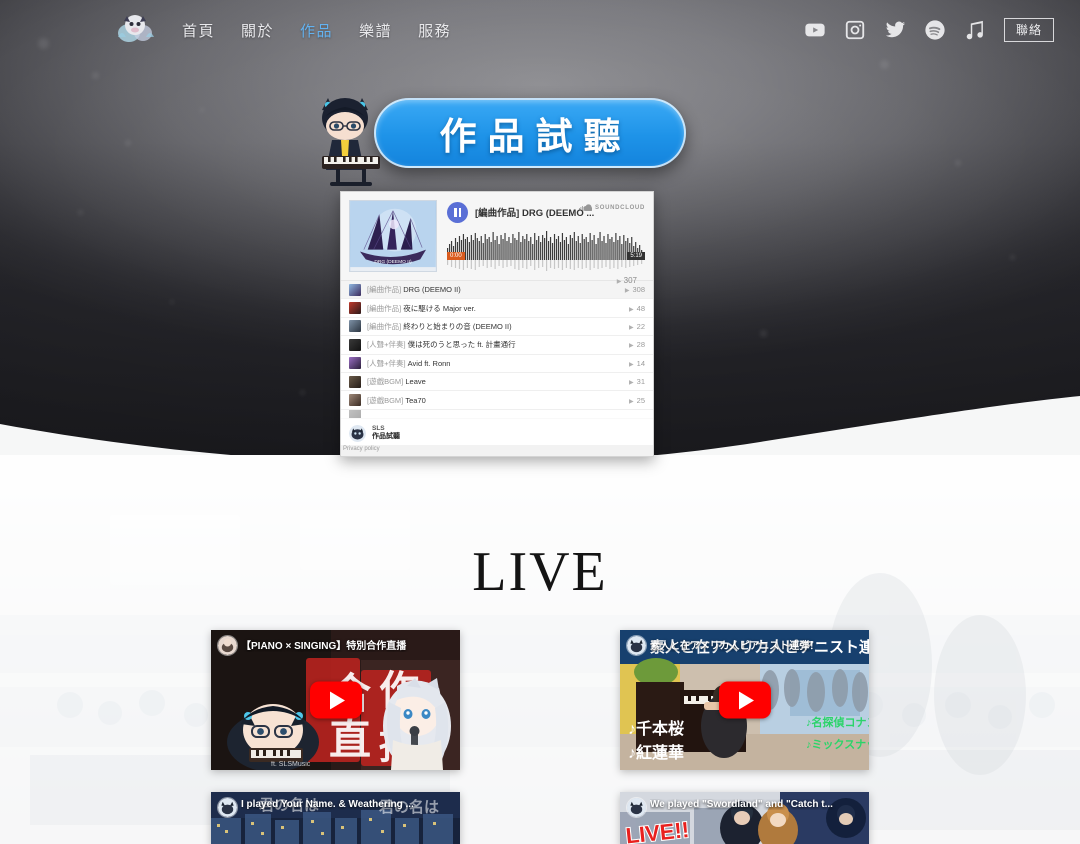 The image size is (1080, 844). Describe the element at coordinates (350, 739) in the screenshot. I see `svg-text: 直` at that location.